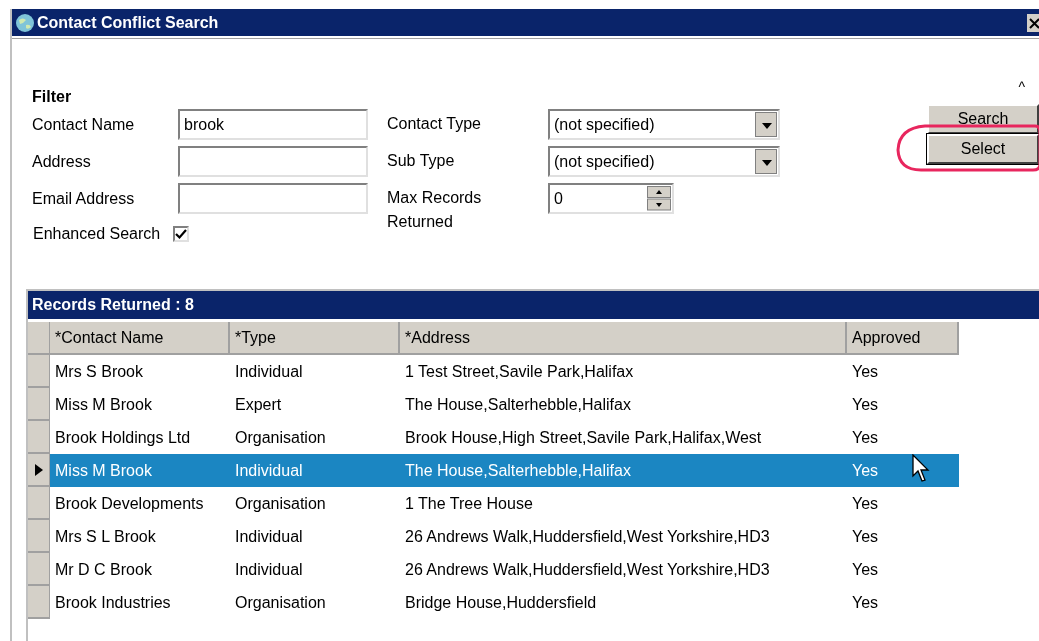 The height and width of the screenshot is (641, 1039). Describe the element at coordinates (181, 234) in the screenshot. I see `enhanced-search-checkbox` at that location.